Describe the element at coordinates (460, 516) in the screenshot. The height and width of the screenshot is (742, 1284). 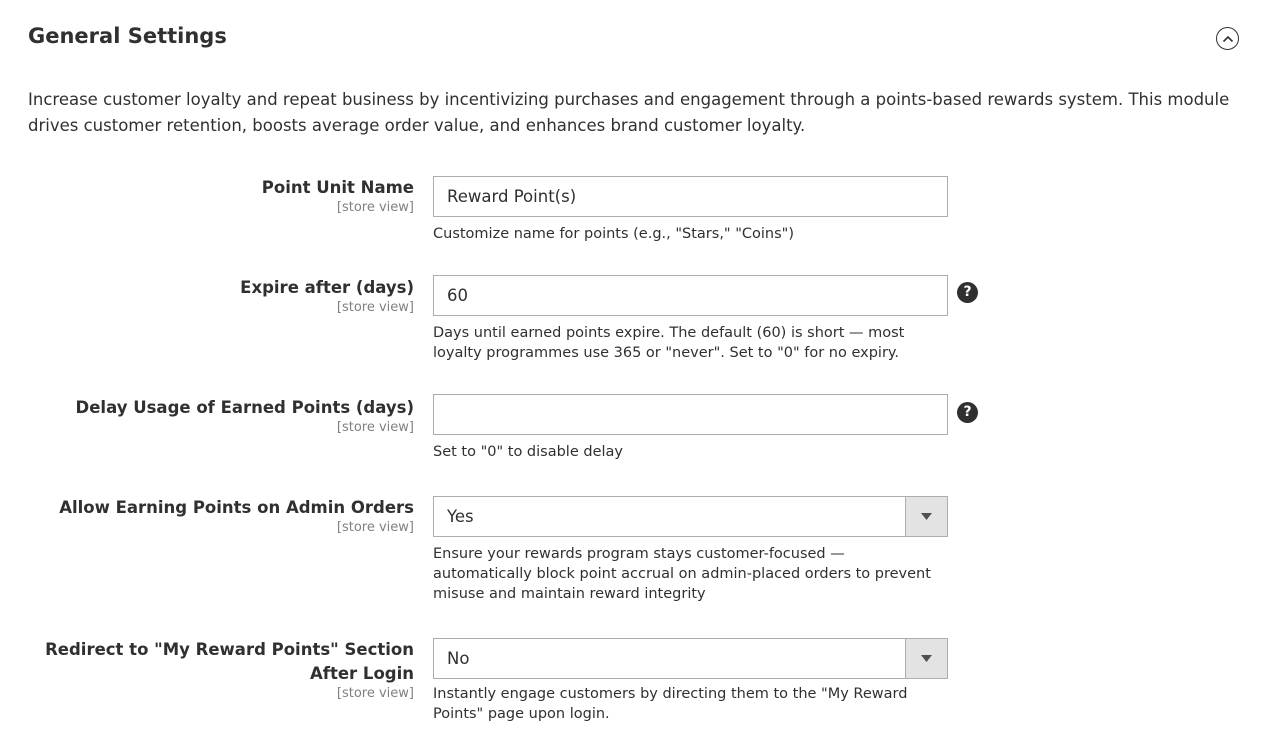
I see `select-value: Yes` at that location.